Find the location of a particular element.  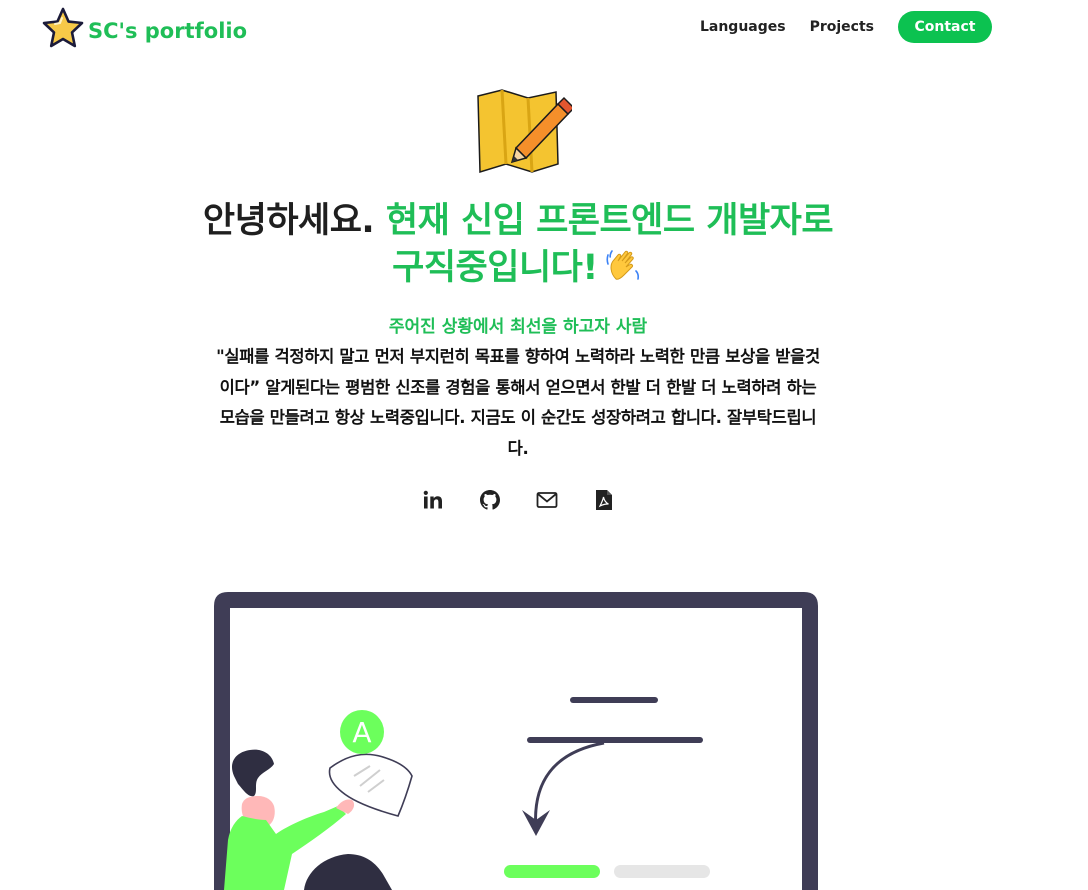

progress-segment-inactive is located at coordinates (662, 871).